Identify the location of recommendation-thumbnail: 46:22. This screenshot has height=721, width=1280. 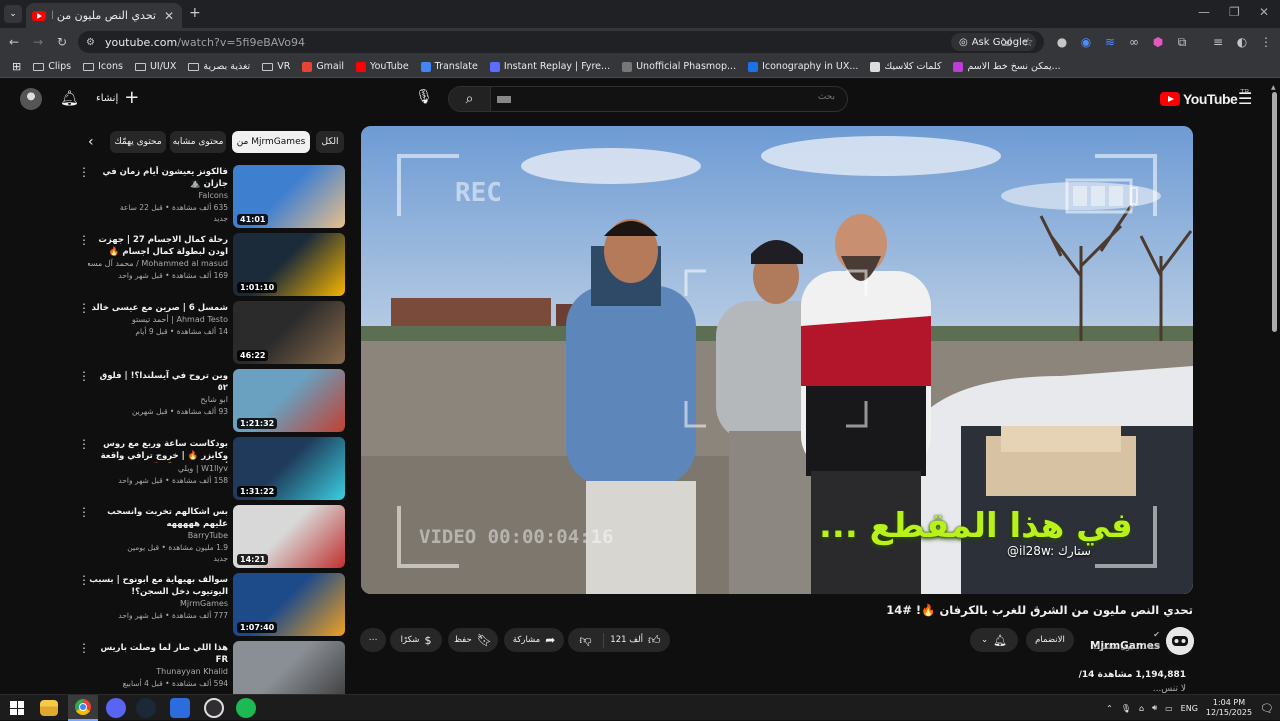
(289, 332).